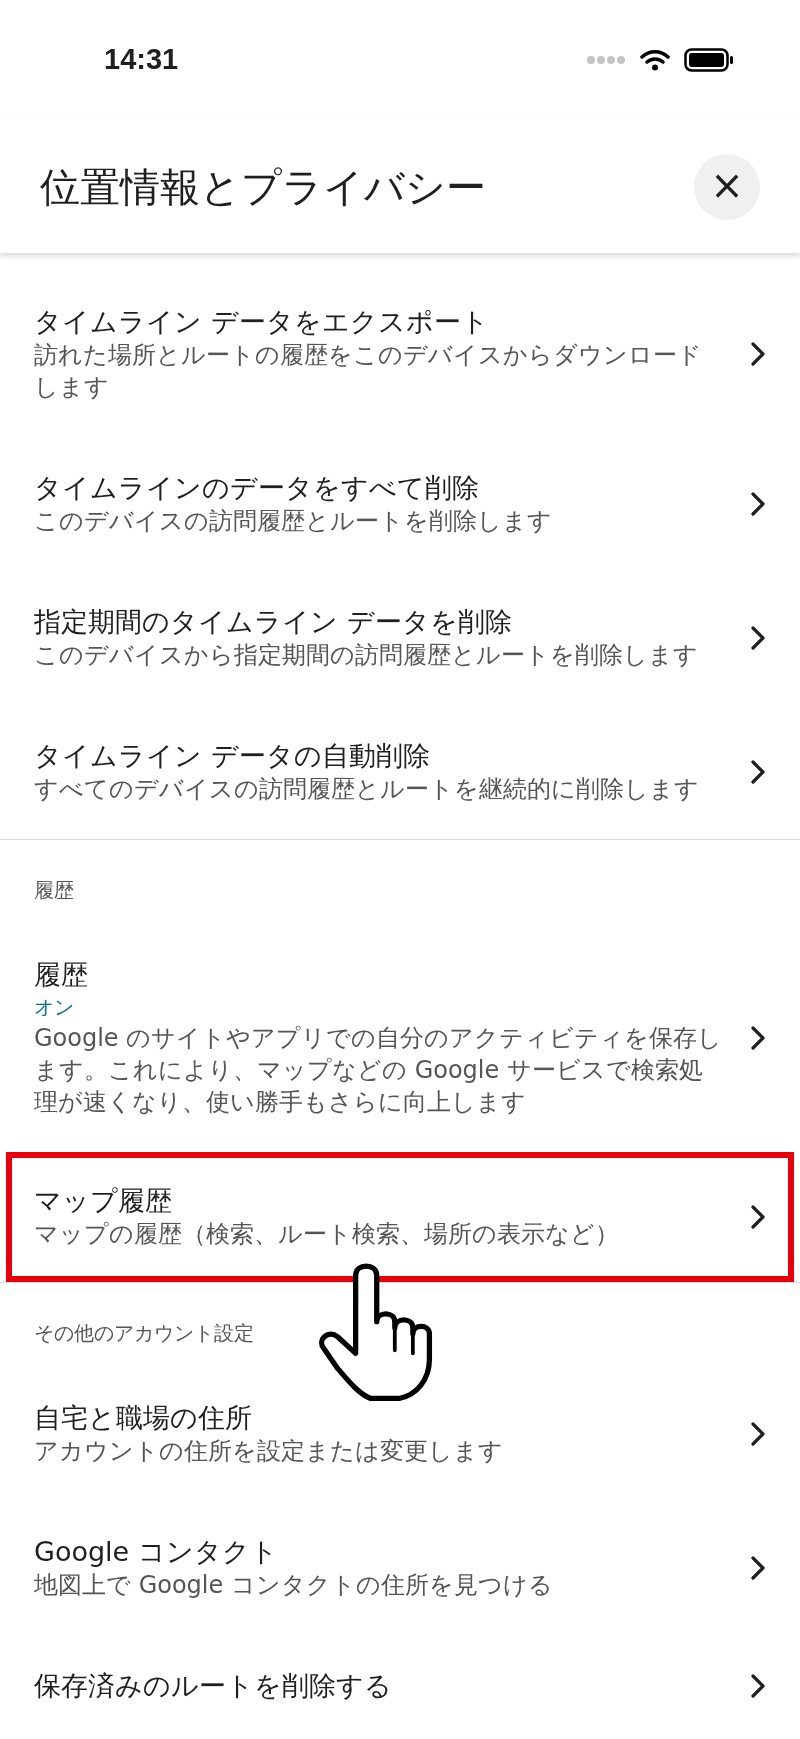 The width and height of the screenshot is (800, 1739). Describe the element at coordinates (54, 1007) in the screenshot. I see `status-text: オン` at that location.